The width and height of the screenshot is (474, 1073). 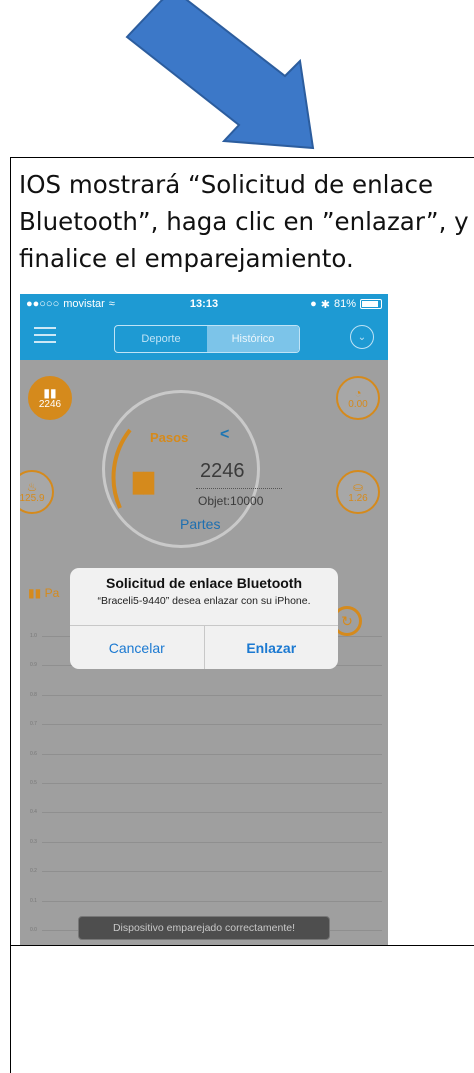 What do you see at coordinates (271, 647) in the screenshot?
I see `pair-button: Enlazar` at bounding box center [271, 647].